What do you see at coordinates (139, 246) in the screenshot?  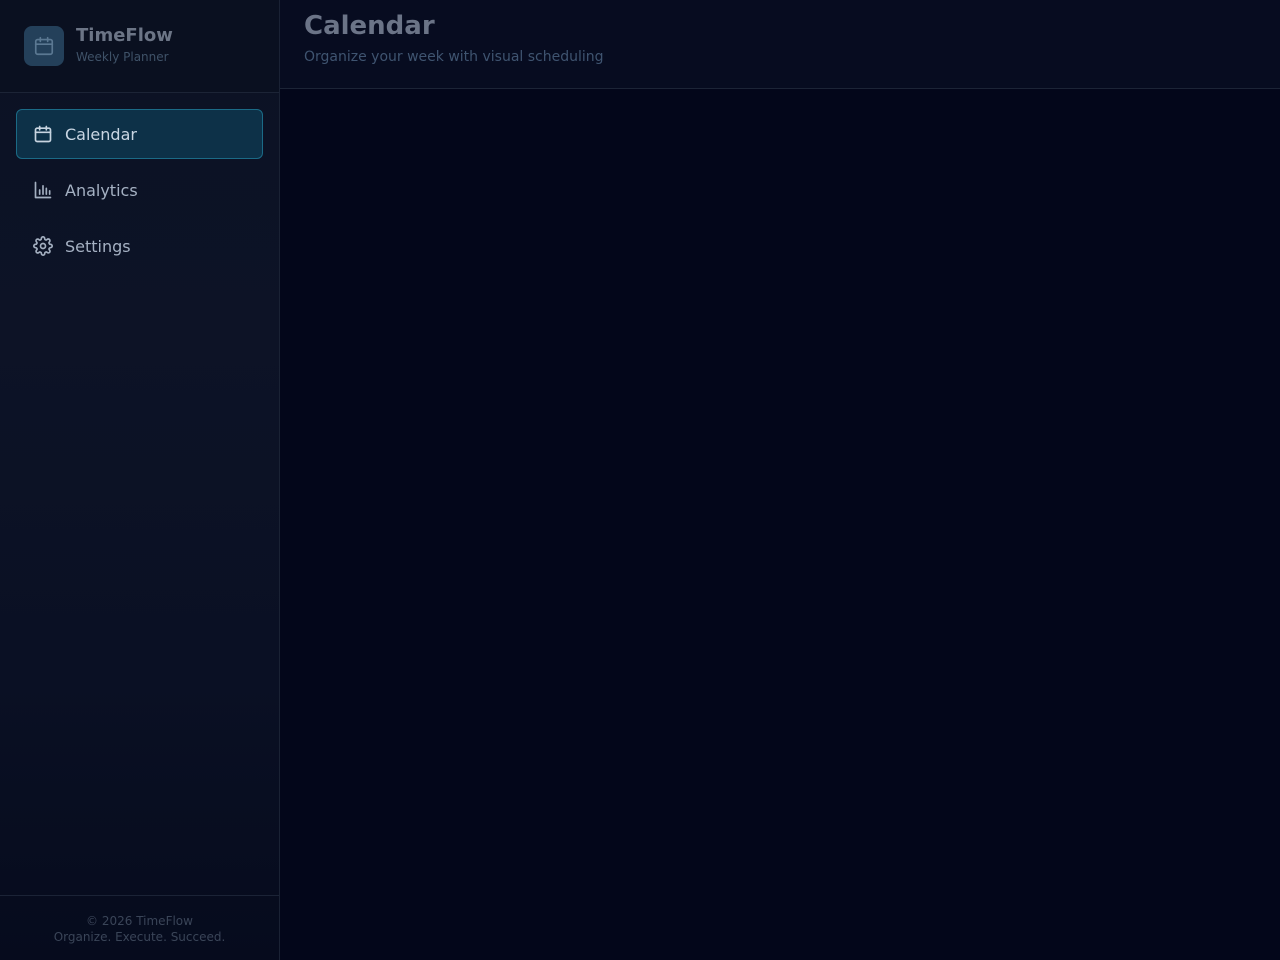 I see `sidebar-item-settings: Settings` at bounding box center [139, 246].